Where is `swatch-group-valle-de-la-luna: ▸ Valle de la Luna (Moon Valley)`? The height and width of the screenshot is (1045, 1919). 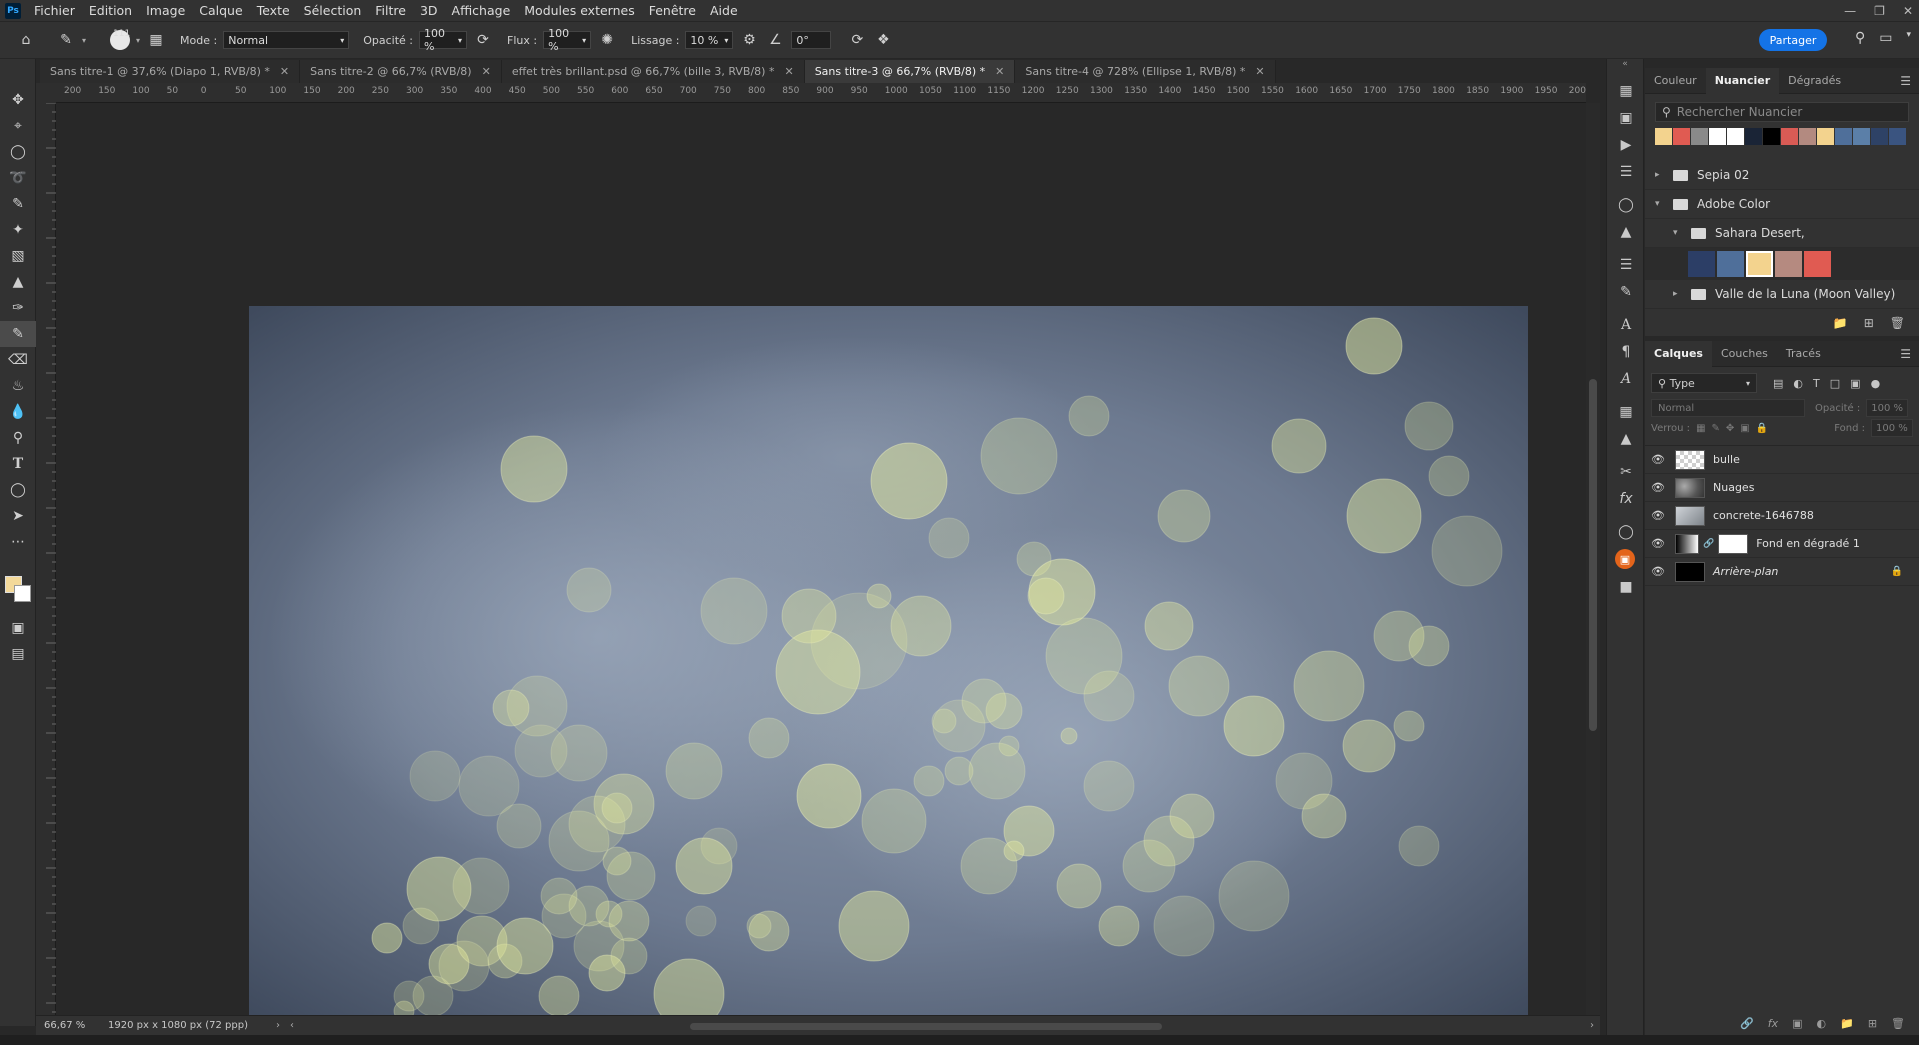
swatch-group-valle-de-la-luna: ▸ Valle de la Luna (Moon Valley) is located at coordinates (1782, 294).